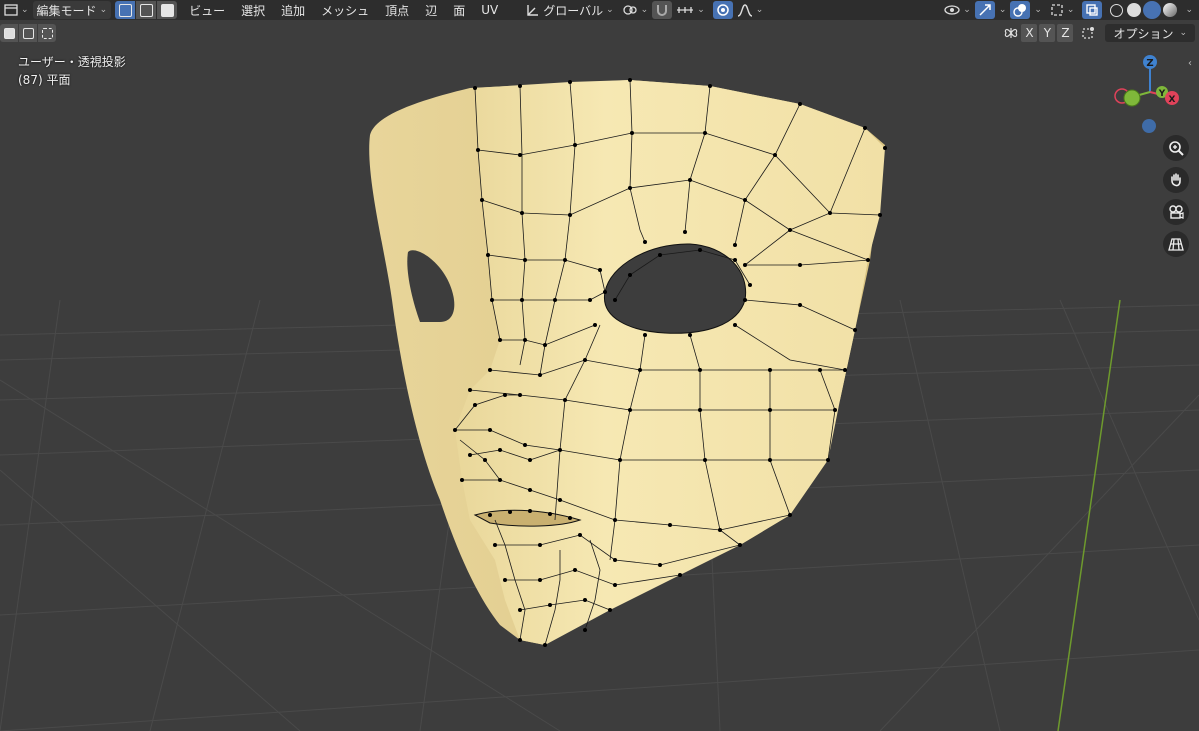 The image size is (1199, 731). I want to click on transform-orientation-select: グローバル ⌄, so click(569, 10).